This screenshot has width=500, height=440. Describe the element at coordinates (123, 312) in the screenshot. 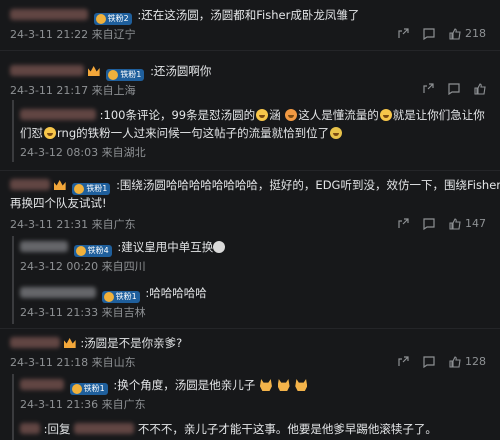

I see `location: 来自吉林` at that location.